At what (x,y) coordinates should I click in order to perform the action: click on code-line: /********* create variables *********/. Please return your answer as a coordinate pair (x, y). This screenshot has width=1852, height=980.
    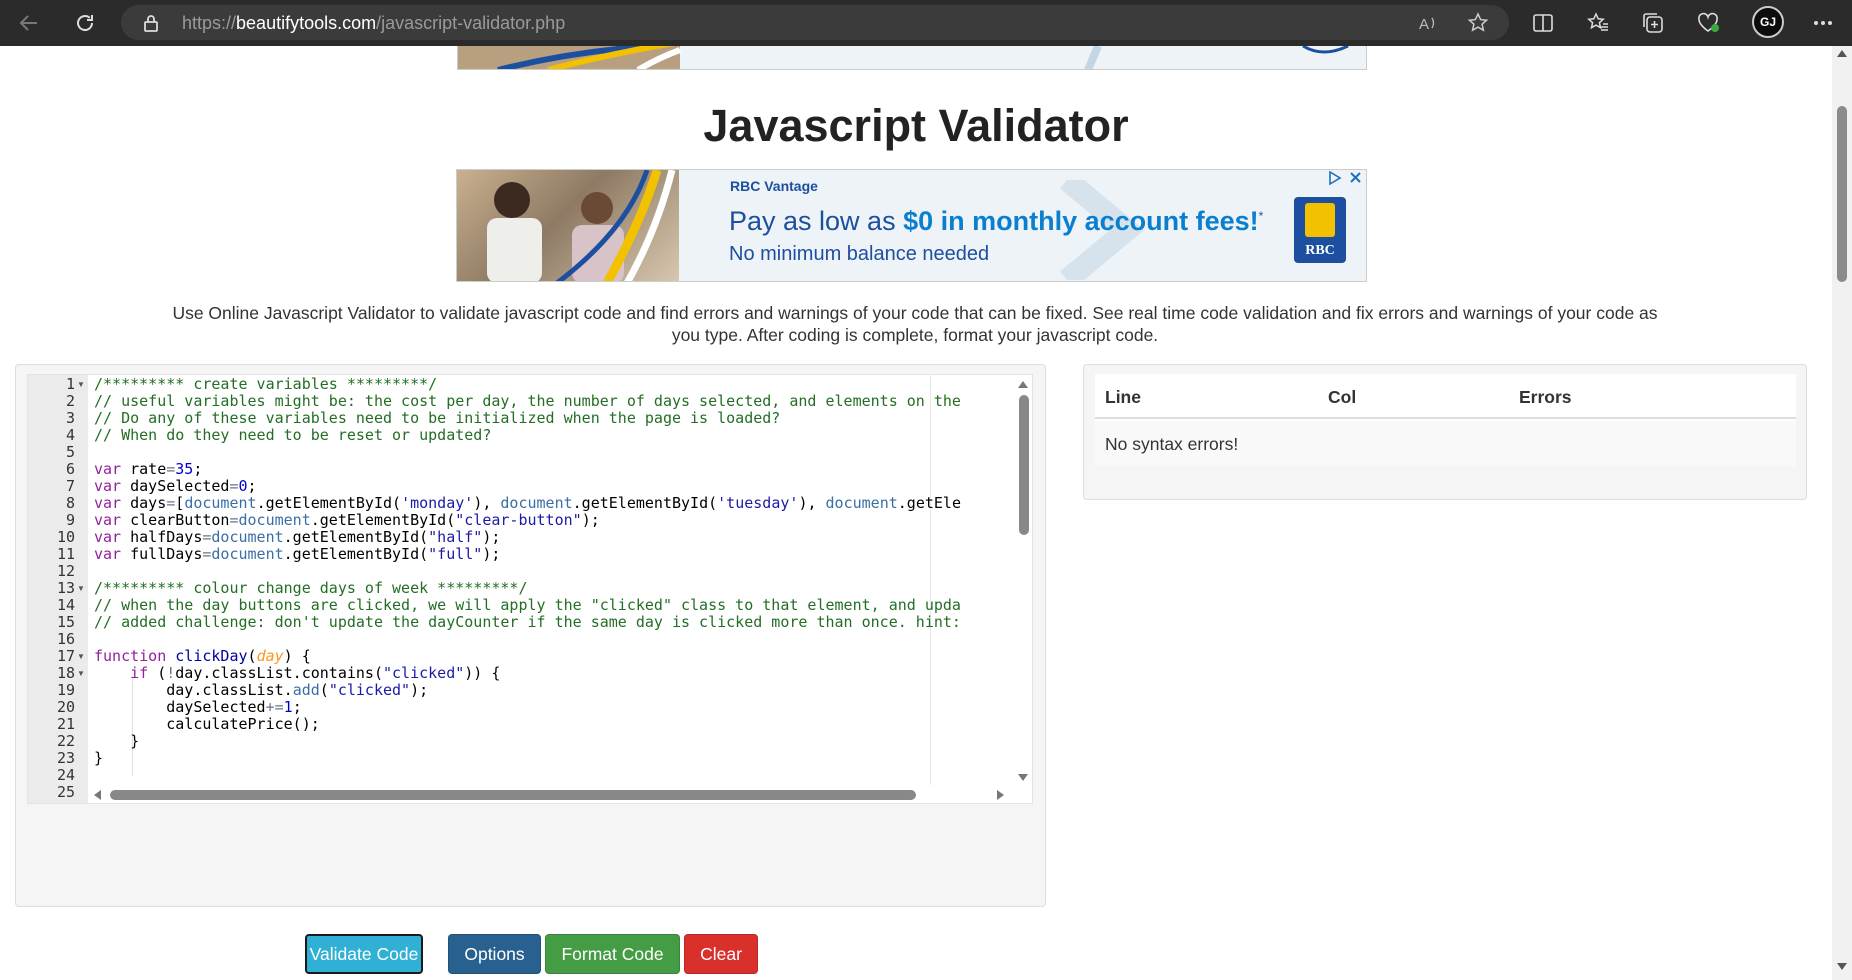
    Looking at the image, I should click on (266, 384).